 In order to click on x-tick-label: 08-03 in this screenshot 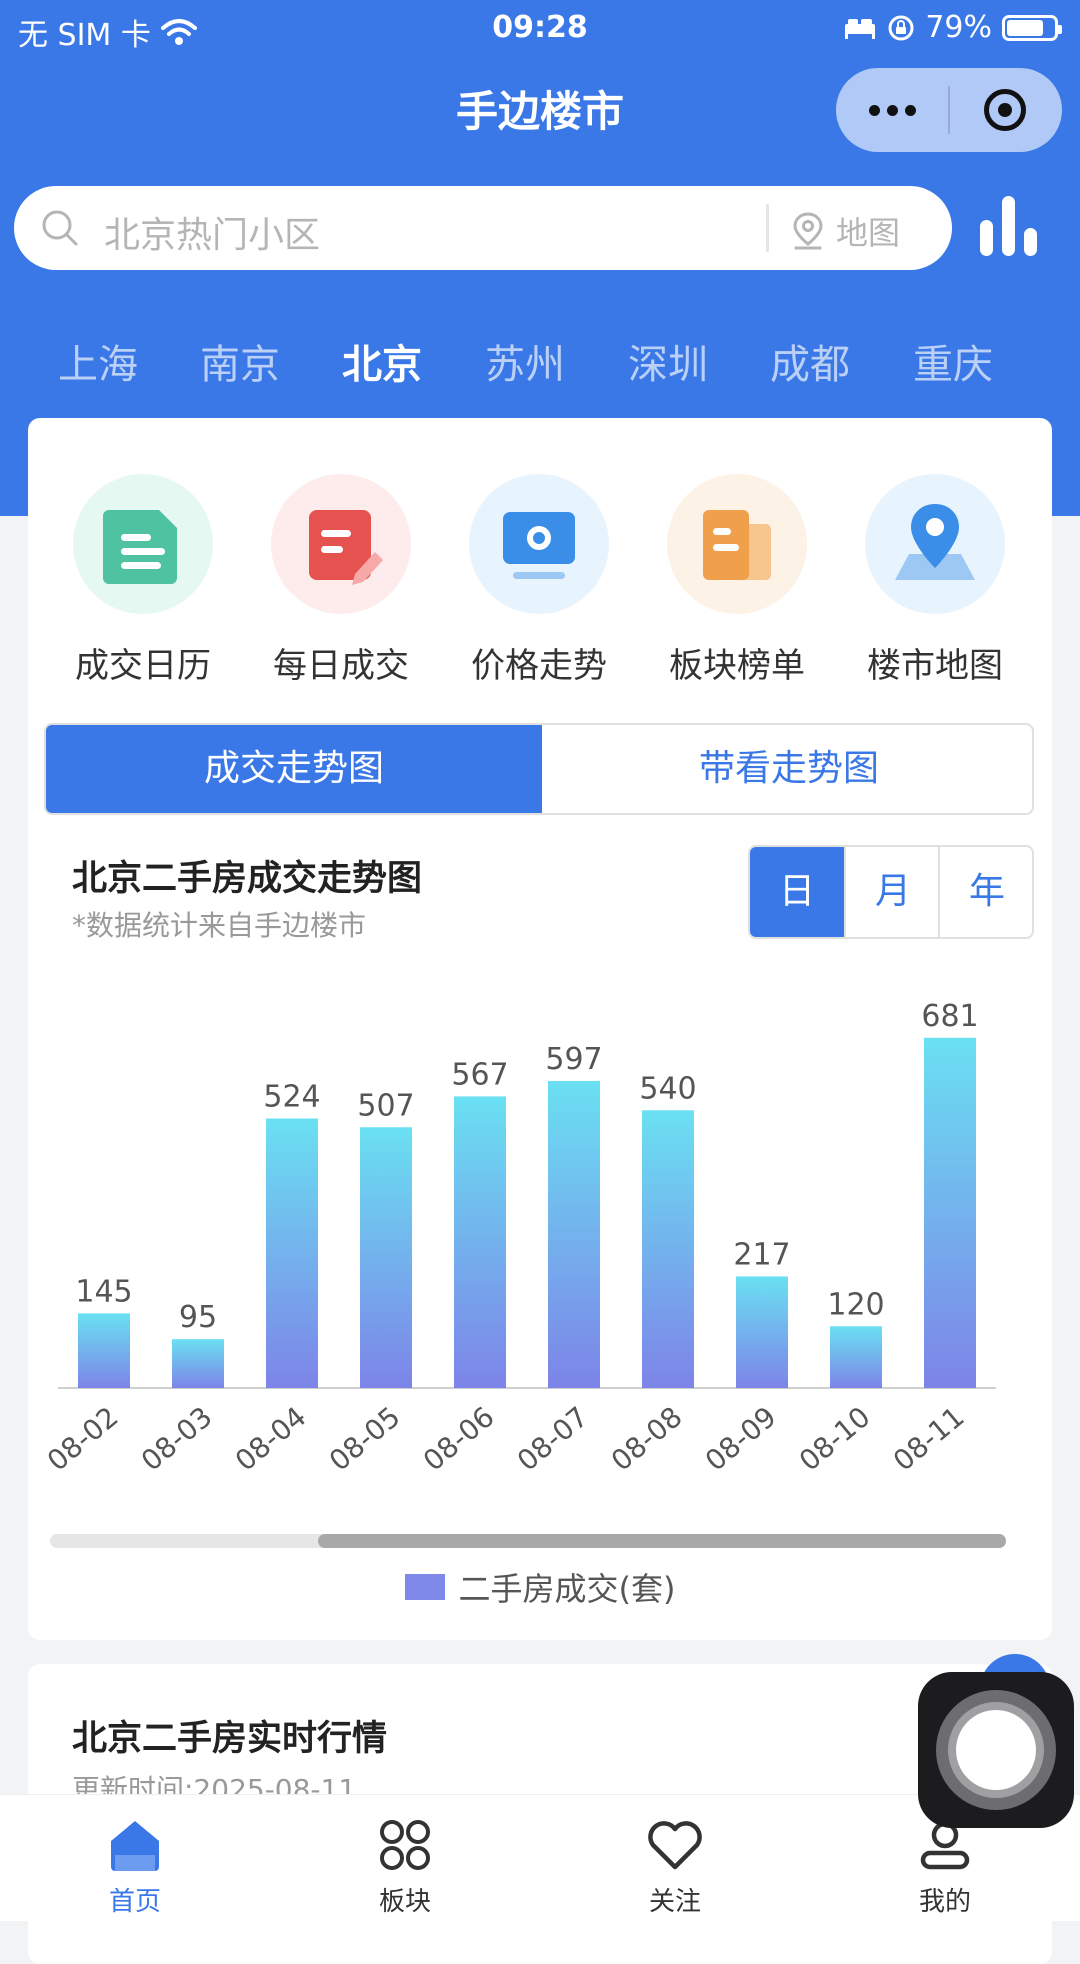, I will do `click(177, 1439)`.